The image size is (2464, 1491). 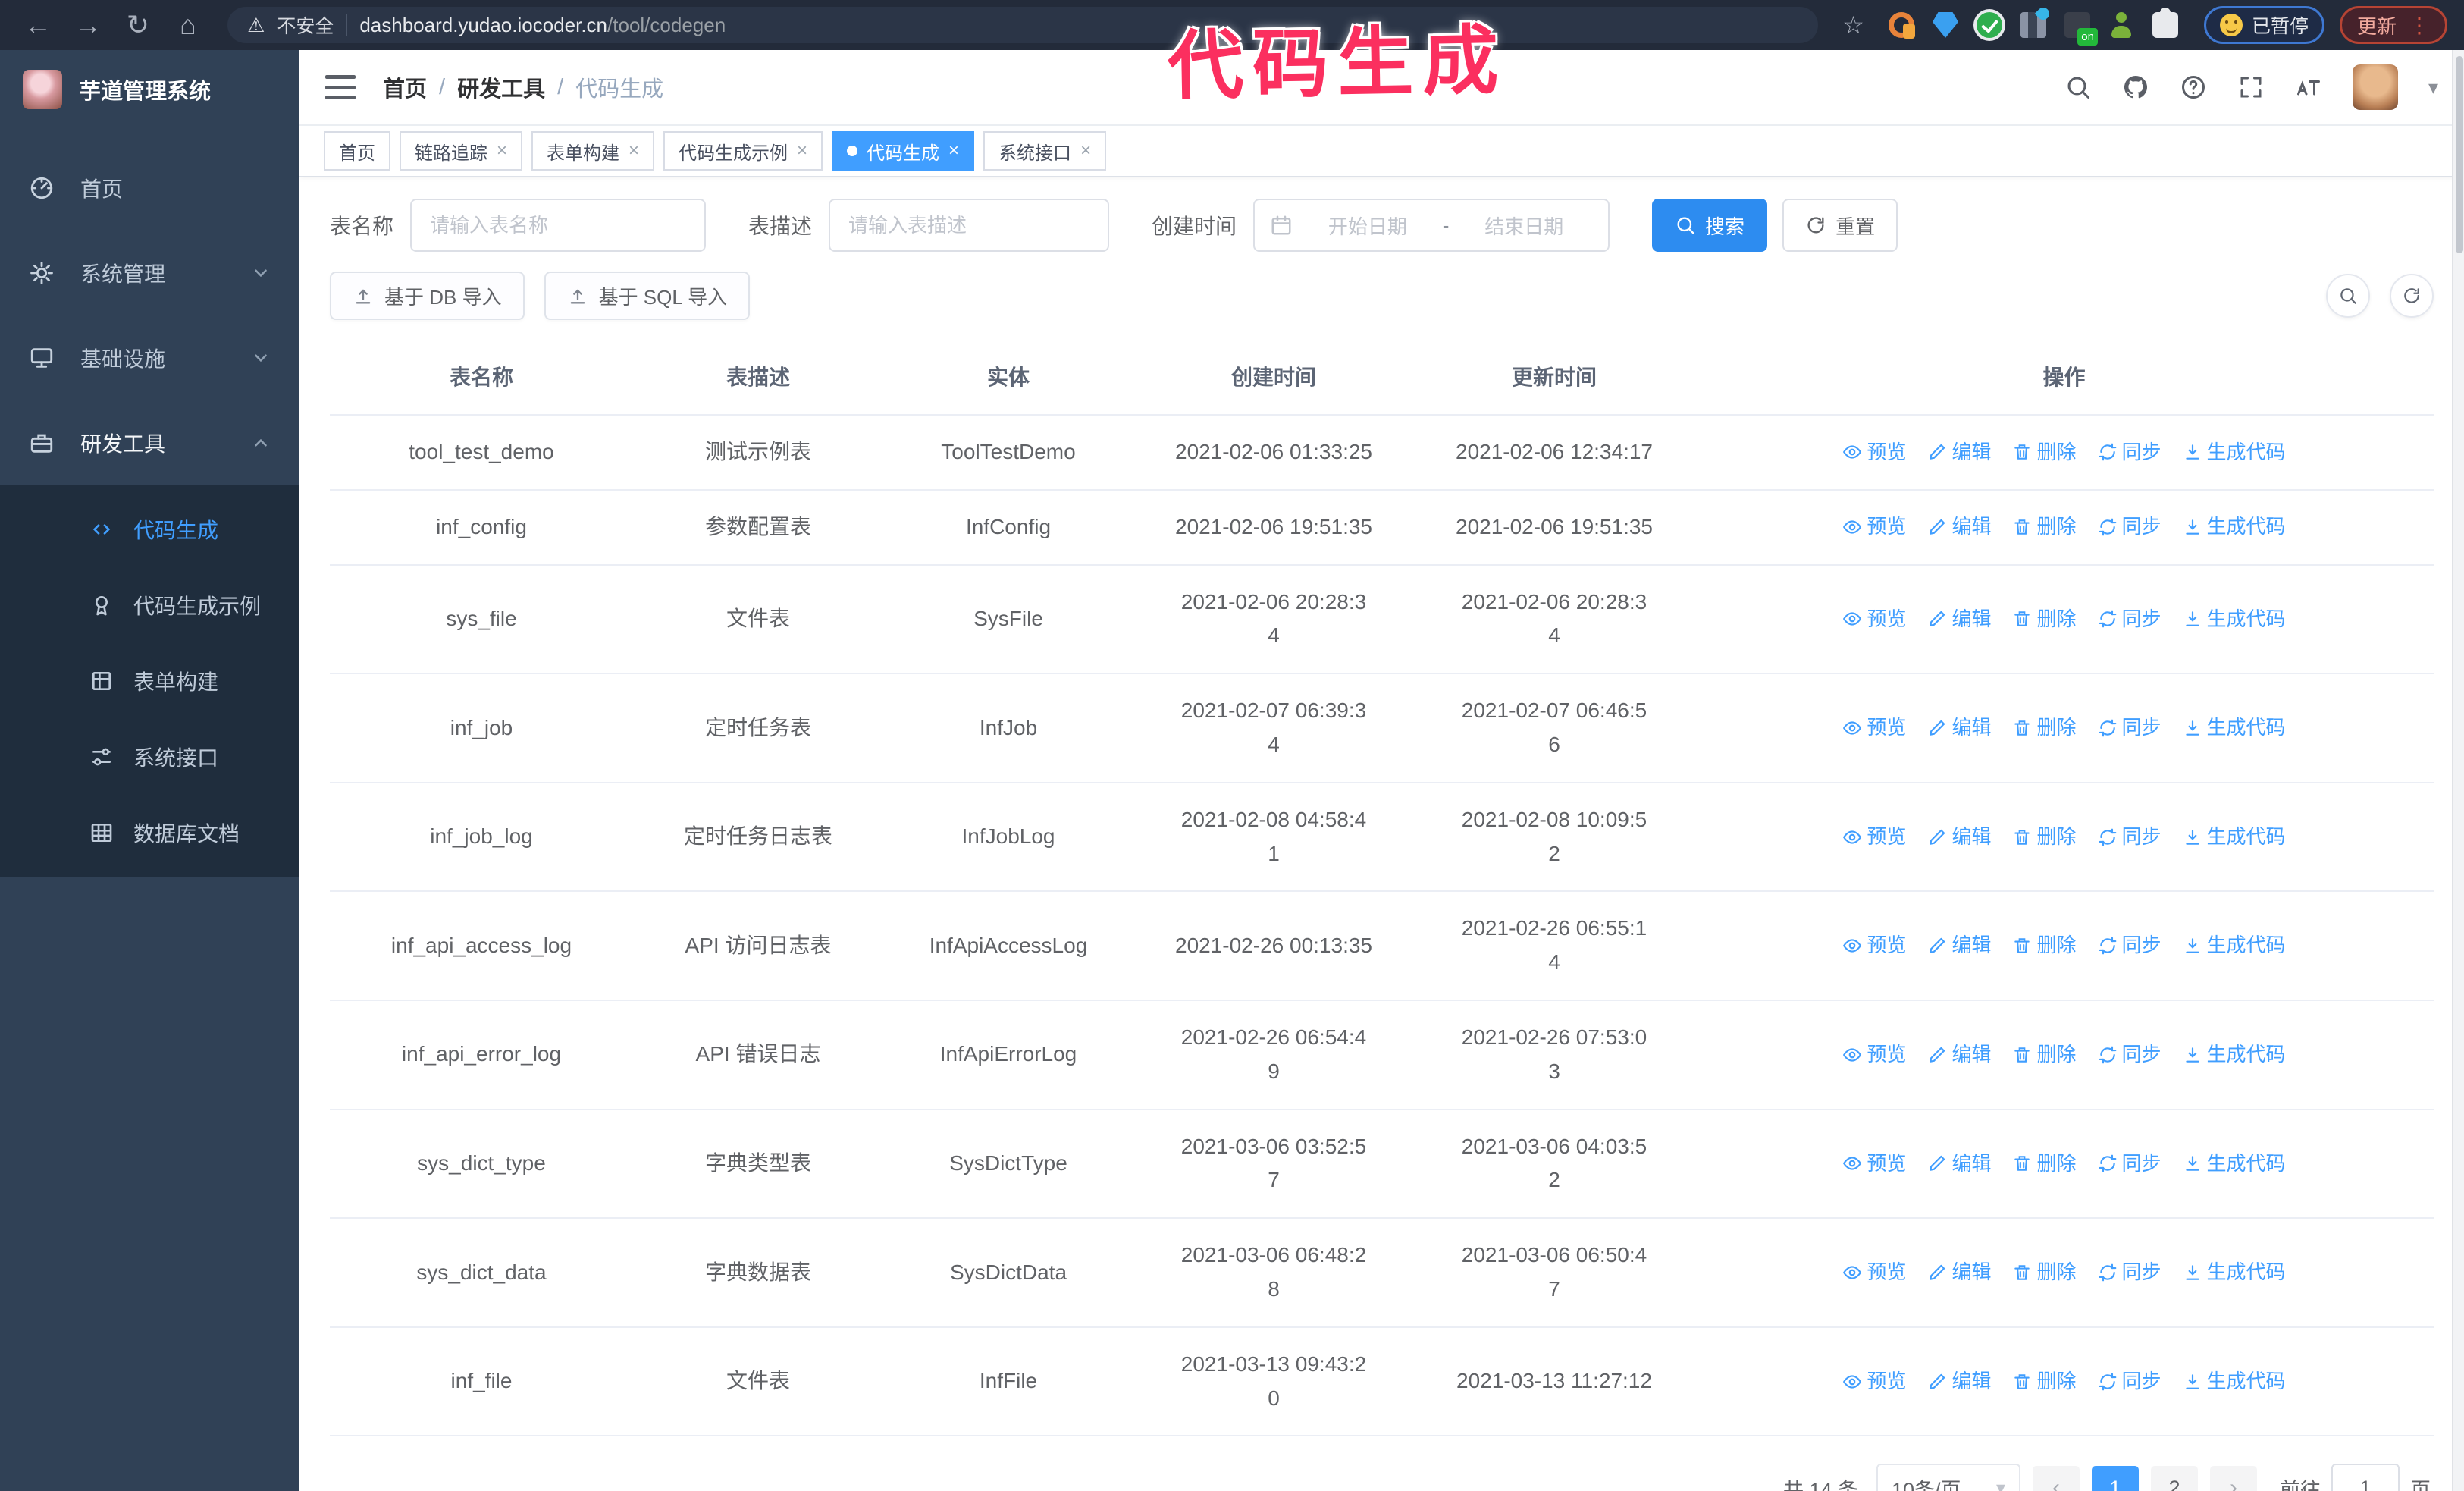 I want to click on tab-form-builder: 表单构建 ×, so click(x=593, y=151).